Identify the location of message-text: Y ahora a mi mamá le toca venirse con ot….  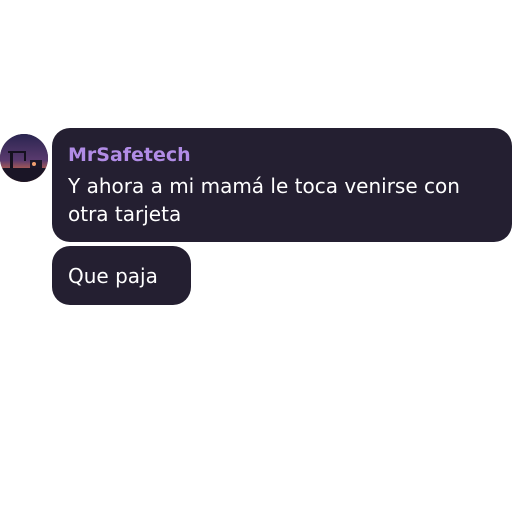
(264, 200).